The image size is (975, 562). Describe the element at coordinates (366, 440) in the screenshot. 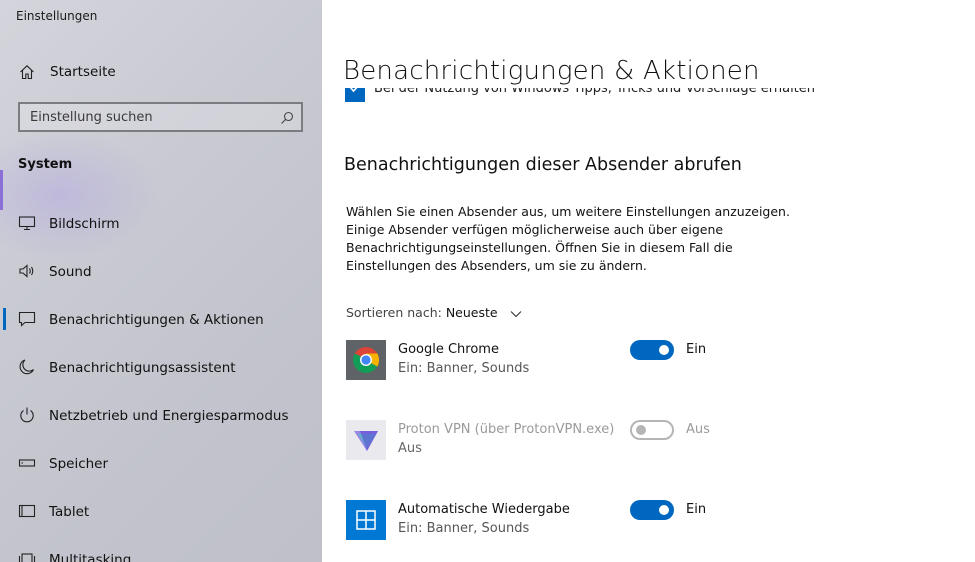

I see `protonvpn-icon` at that location.